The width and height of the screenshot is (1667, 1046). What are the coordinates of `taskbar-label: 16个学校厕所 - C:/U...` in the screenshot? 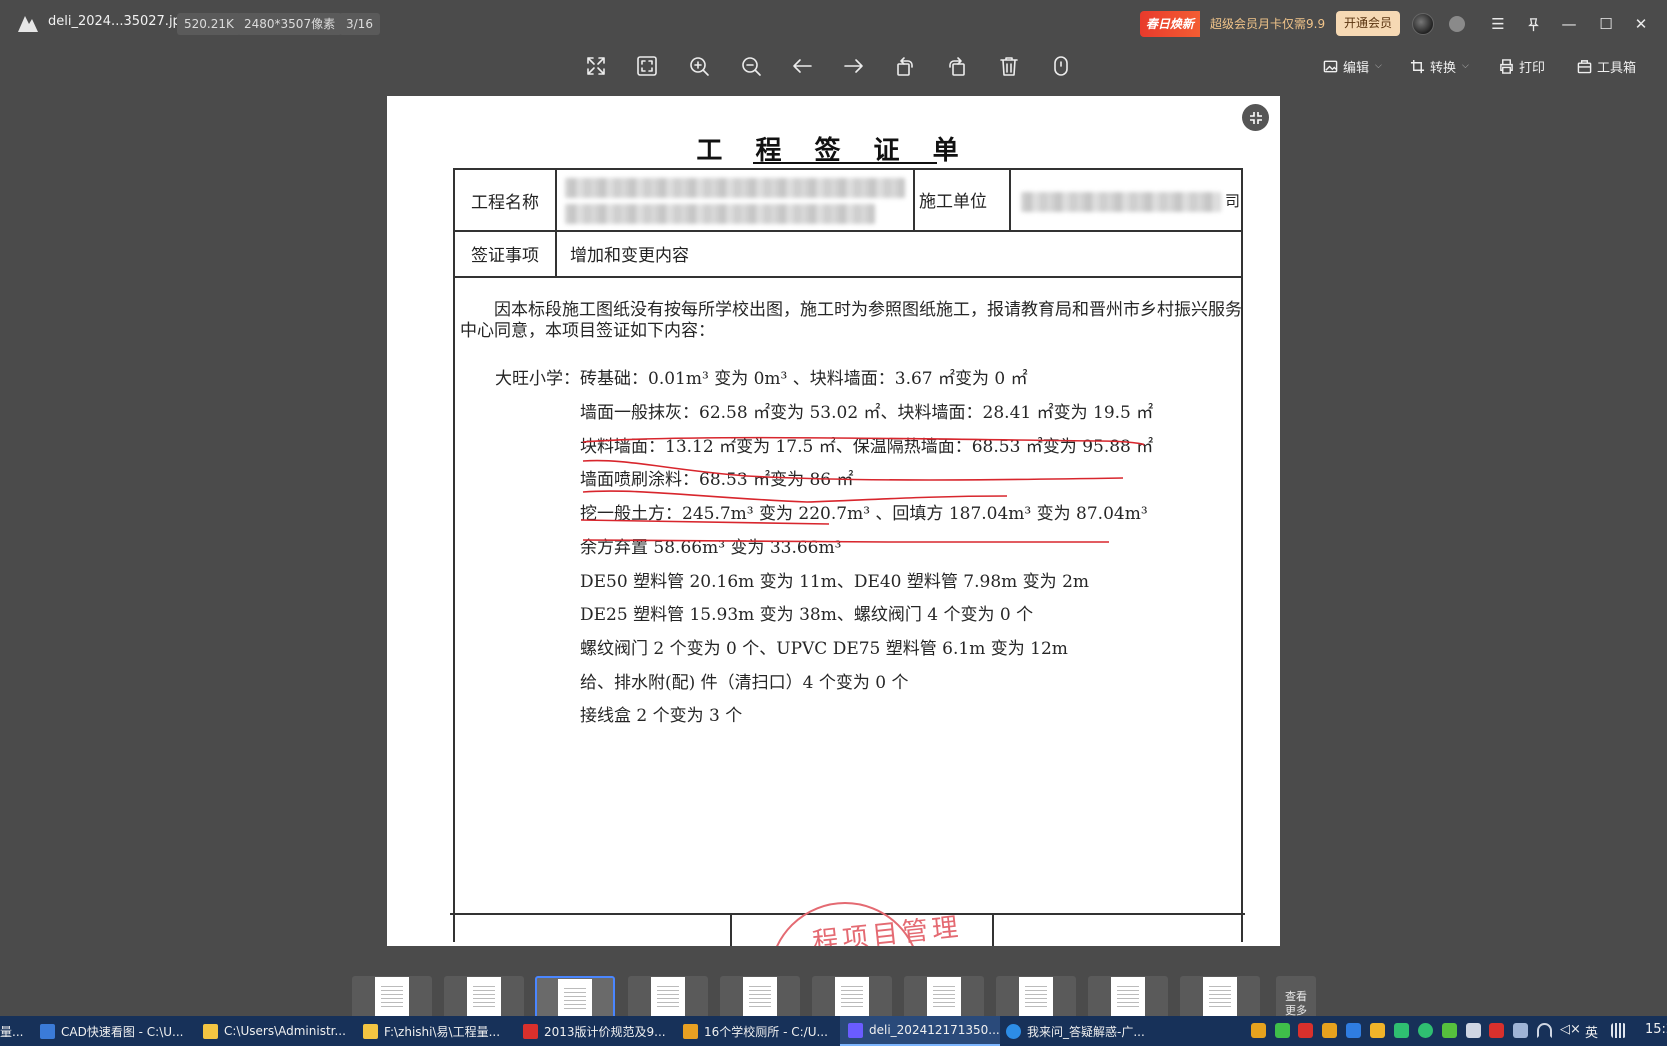 It's located at (766, 1031).